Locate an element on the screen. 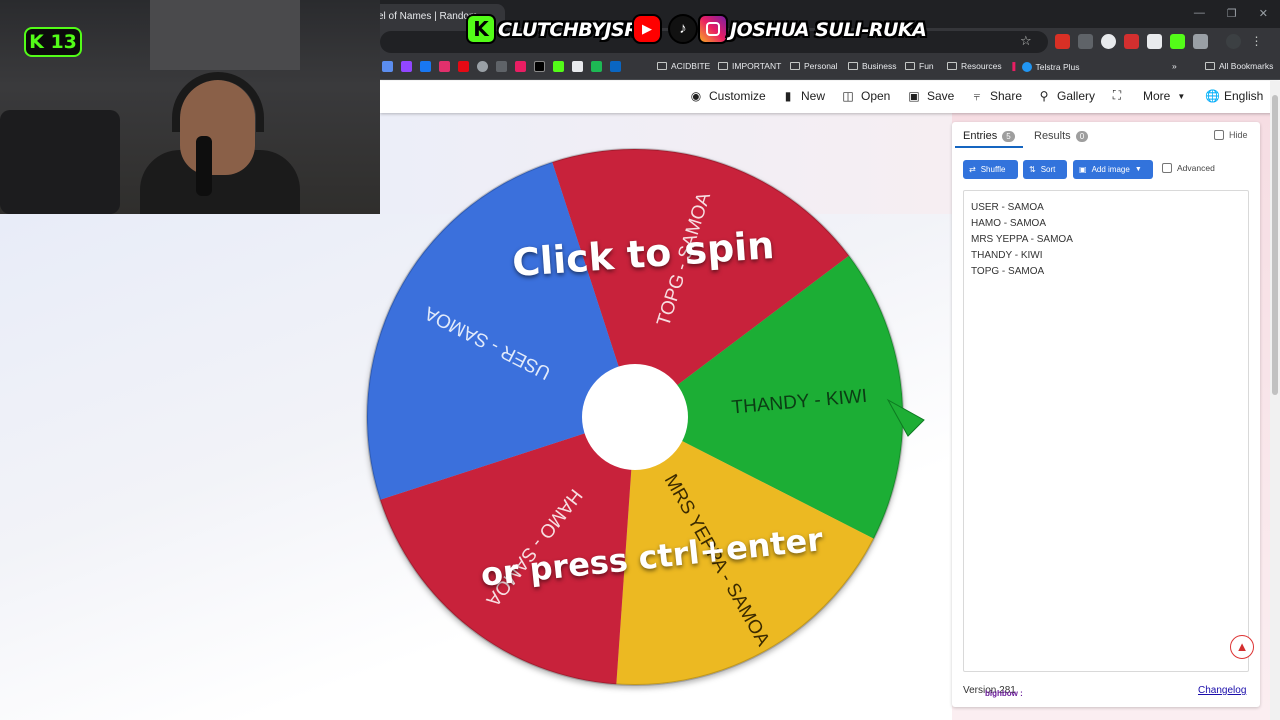  webcam-overlay: K 13 is located at coordinates (190, 107).